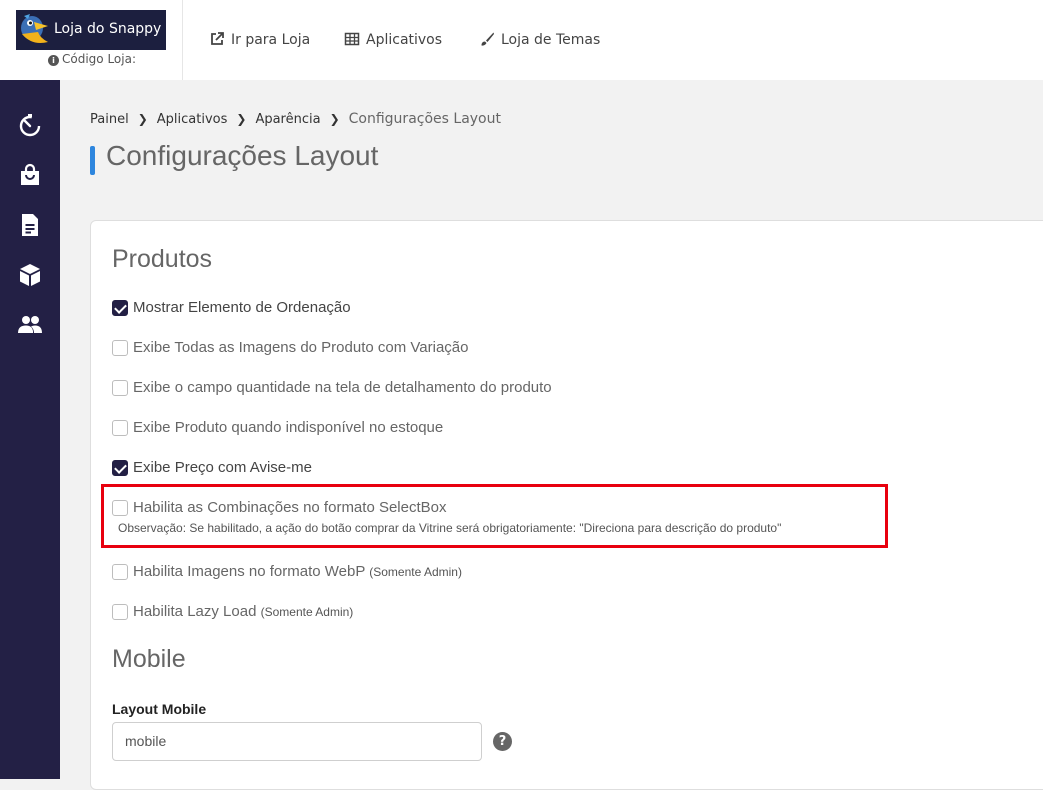 This screenshot has height=790, width=1043. I want to click on store-logo: Loja do Snappy, so click(91, 30).